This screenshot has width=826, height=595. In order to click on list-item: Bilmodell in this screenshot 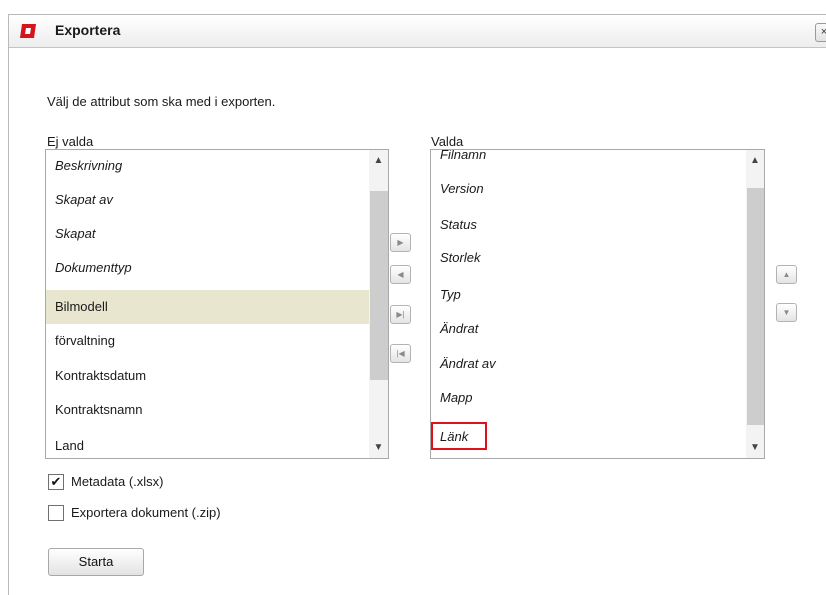, I will do `click(207, 307)`.